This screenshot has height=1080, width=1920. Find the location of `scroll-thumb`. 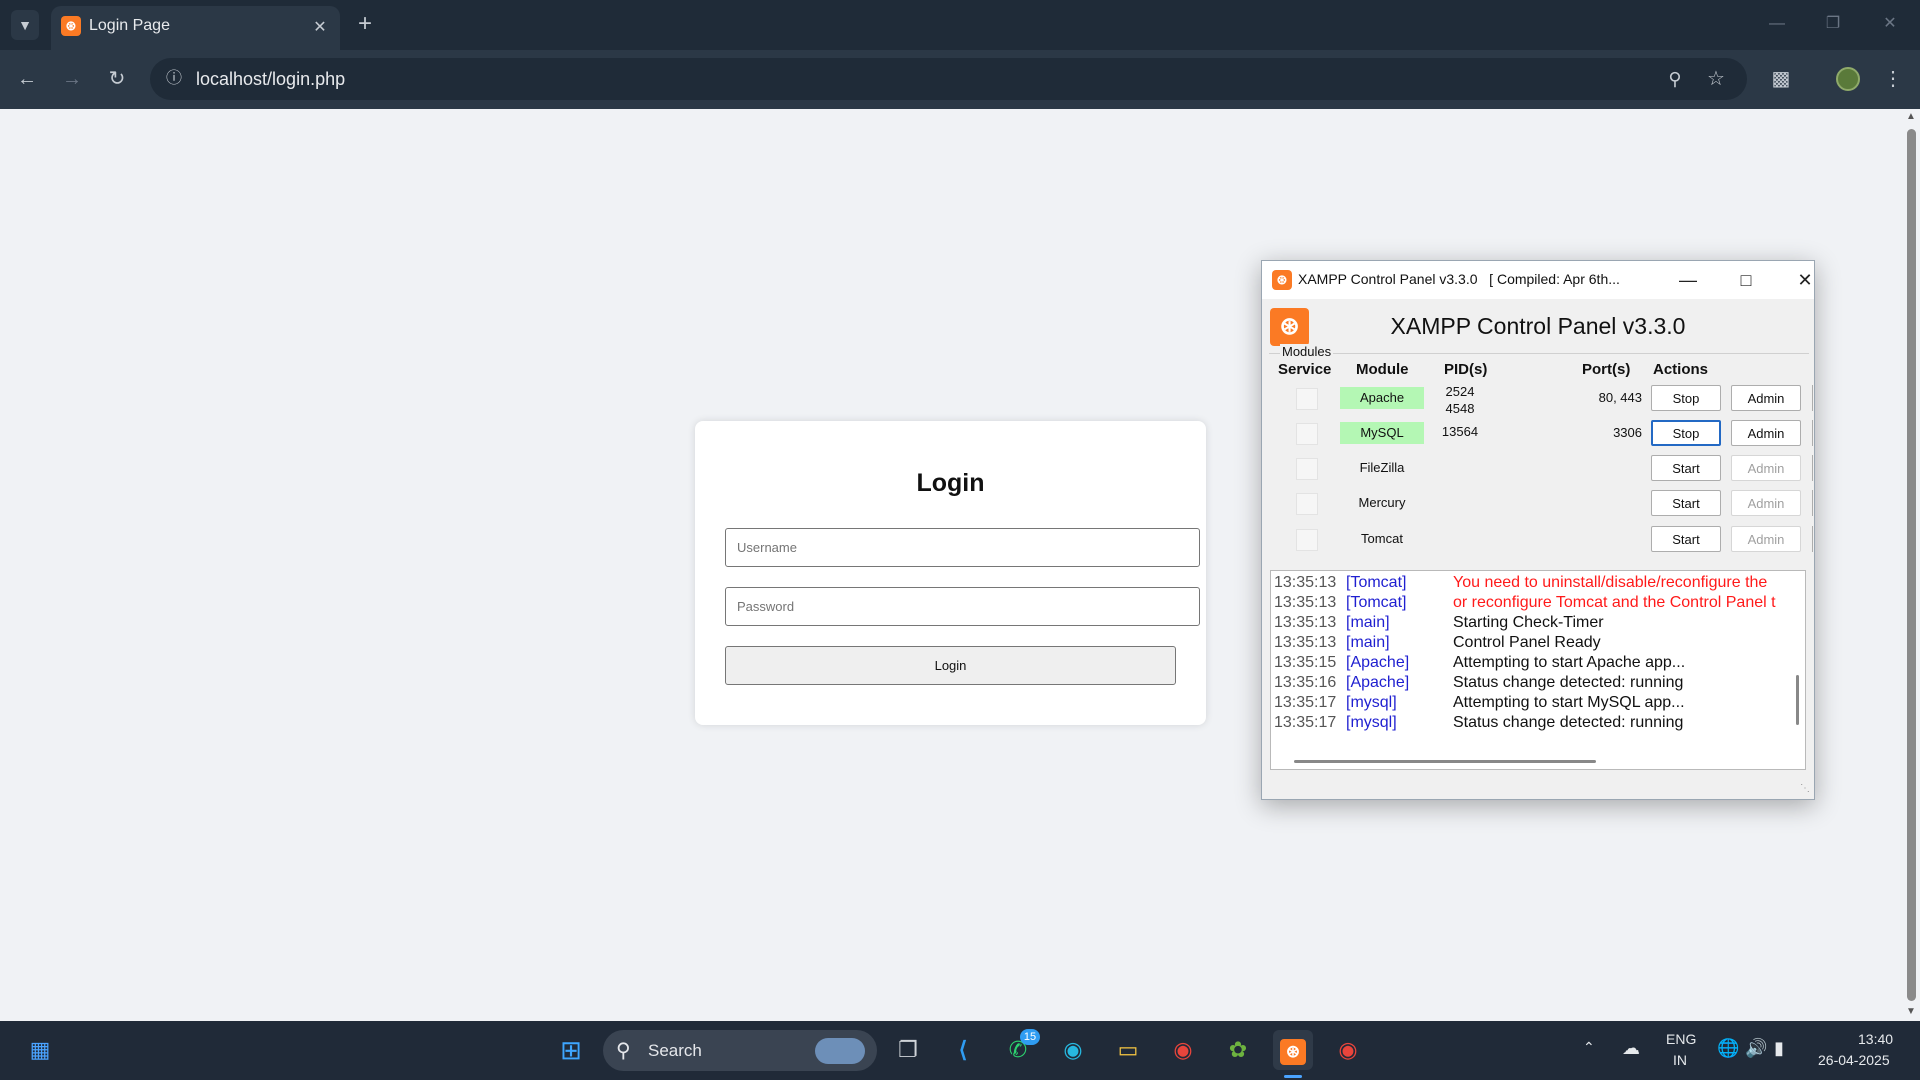

scroll-thumb is located at coordinates (1911, 565).